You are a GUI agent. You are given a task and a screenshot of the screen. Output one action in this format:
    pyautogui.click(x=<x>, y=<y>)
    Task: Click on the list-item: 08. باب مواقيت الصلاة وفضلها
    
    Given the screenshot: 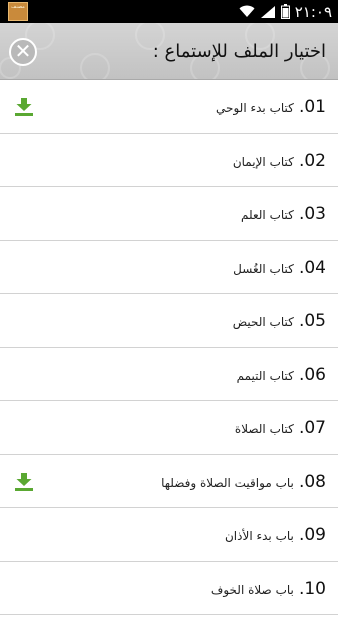 What is the action you would take?
    pyautogui.click(x=169, y=481)
    